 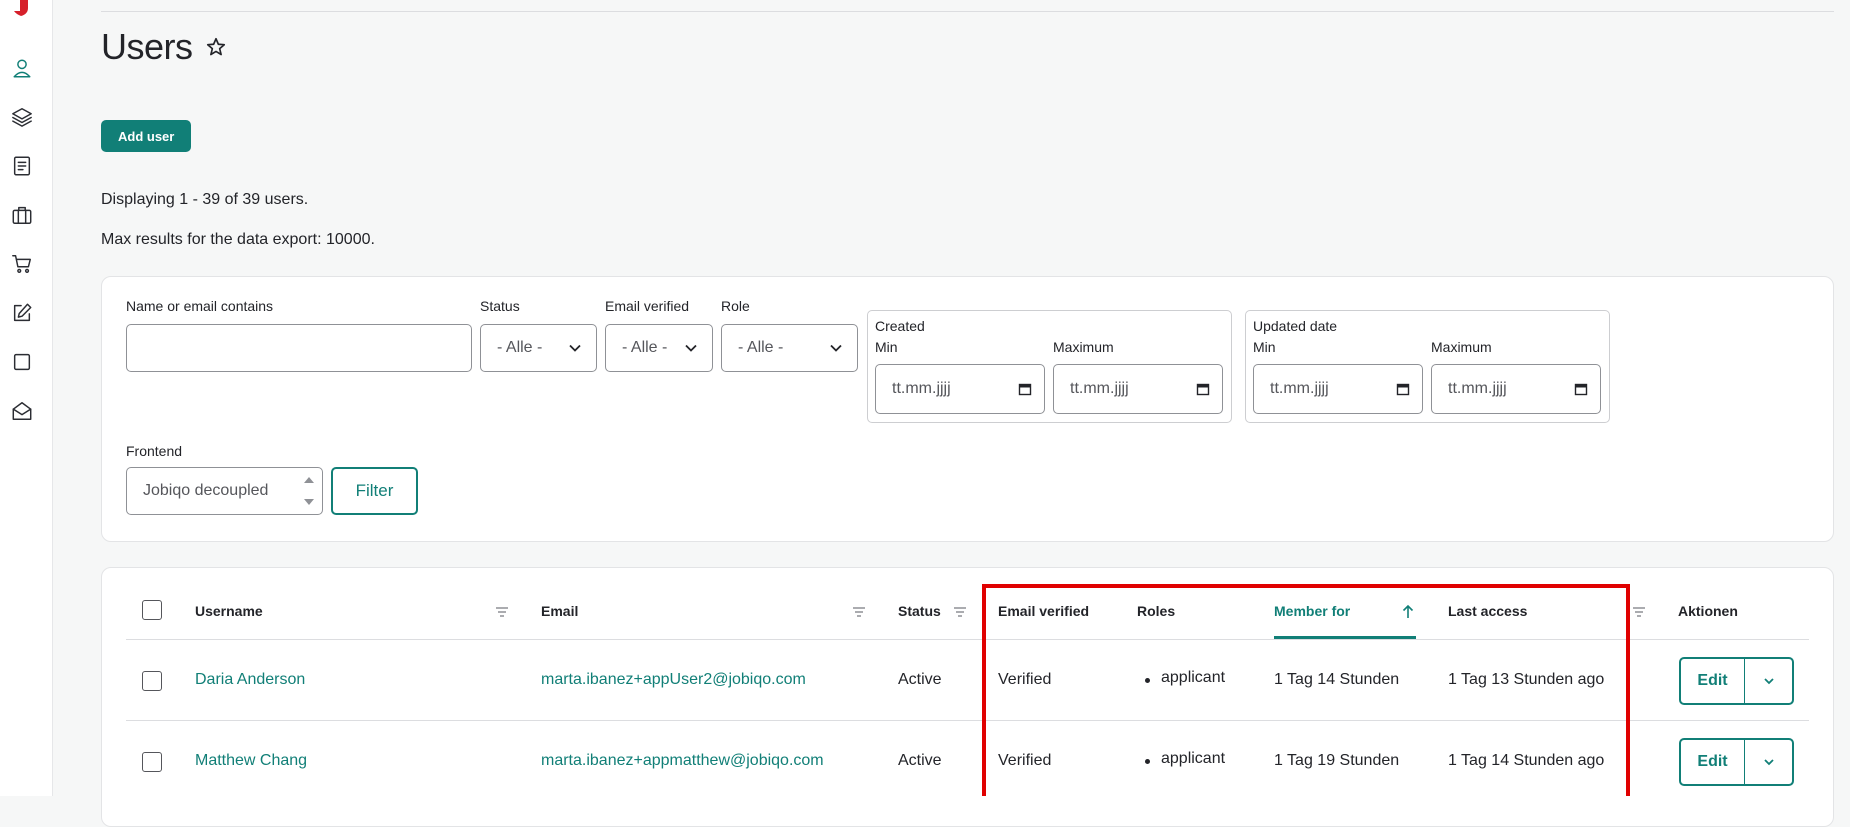 What do you see at coordinates (21, 8) in the screenshot?
I see `app-logo` at bounding box center [21, 8].